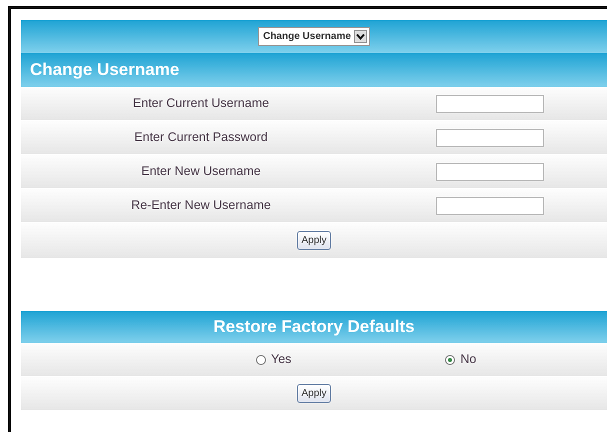 The image size is (607, 432). I want to click on option-label: No, so click(468, 359).